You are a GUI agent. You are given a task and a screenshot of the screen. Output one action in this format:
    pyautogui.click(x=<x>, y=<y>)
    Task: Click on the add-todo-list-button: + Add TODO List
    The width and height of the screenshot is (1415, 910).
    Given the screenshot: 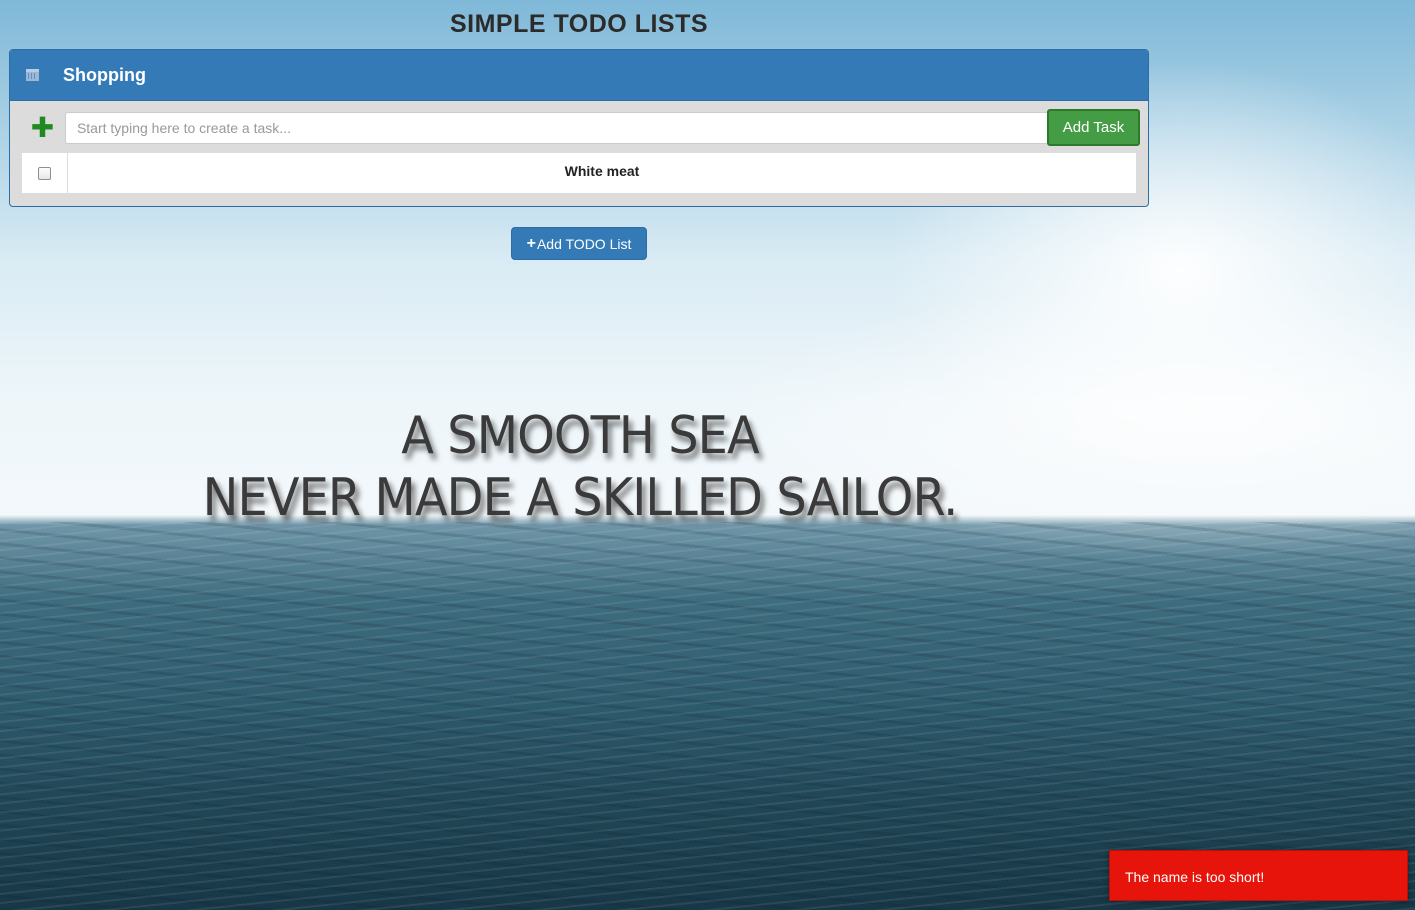 What is the action you would take?
    pyautogui.click(x=579, y=243)
    